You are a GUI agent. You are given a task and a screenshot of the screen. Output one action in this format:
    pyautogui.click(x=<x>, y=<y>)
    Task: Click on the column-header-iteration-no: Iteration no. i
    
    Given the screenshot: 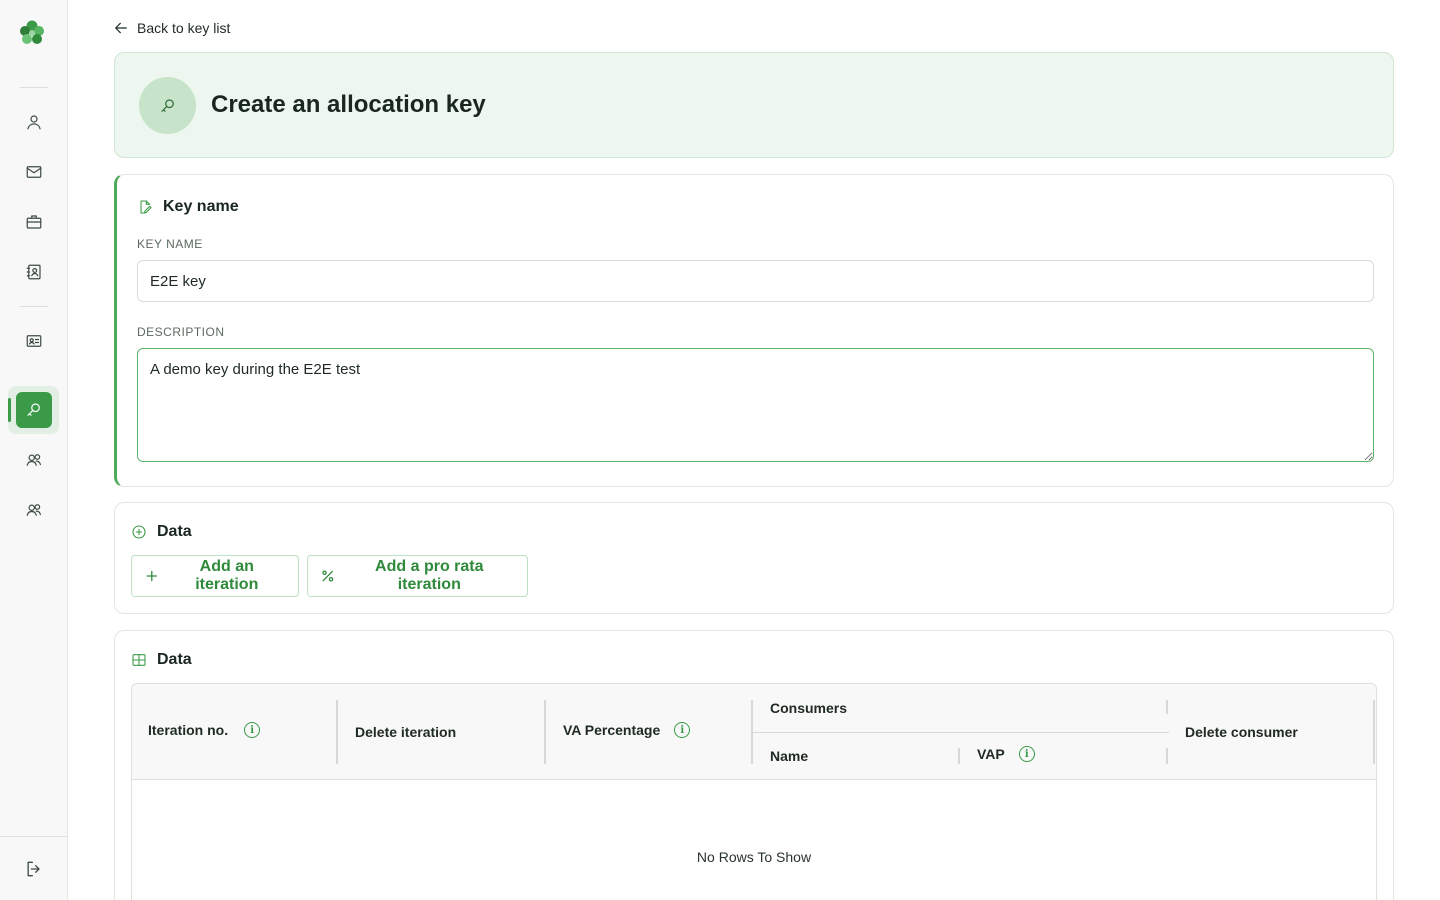 What is the action you would take?
    pyautogui.click(x=204, y=730)
    